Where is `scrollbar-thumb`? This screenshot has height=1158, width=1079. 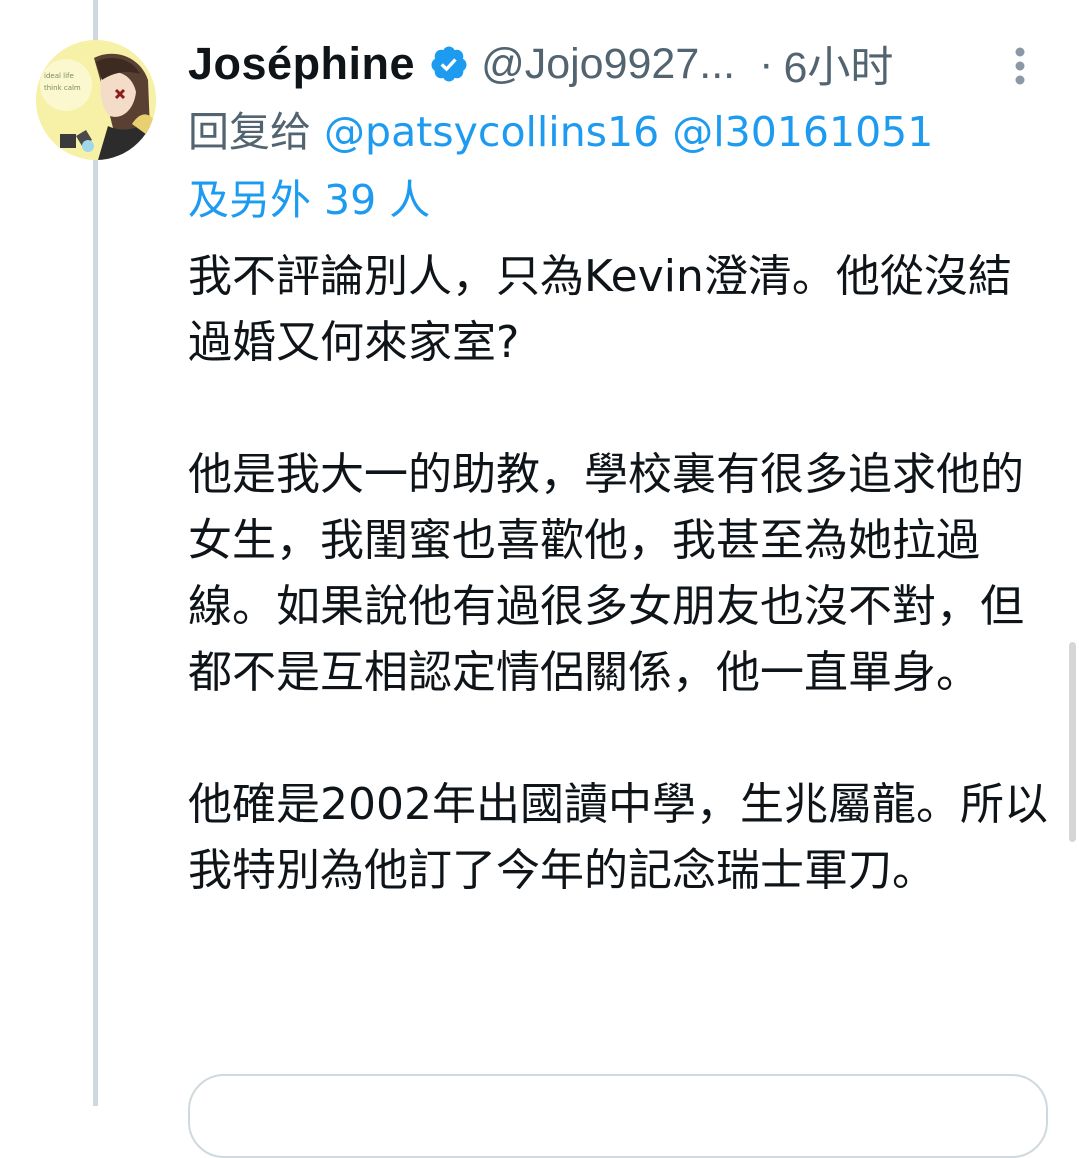
scrollbar-thumb is located at coordinates (1072, 742).